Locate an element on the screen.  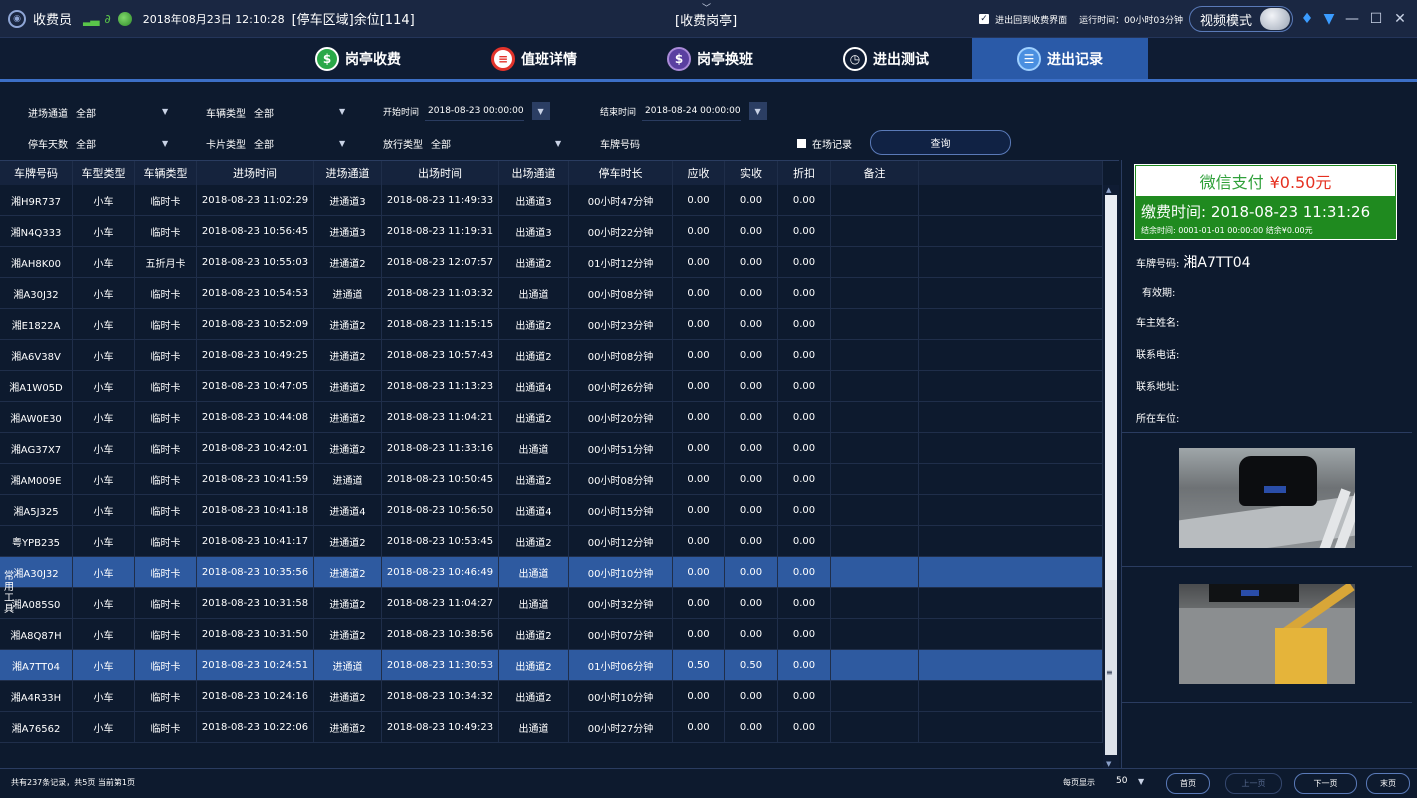
minimize-icon: — is located at coordinates (1352, 19).